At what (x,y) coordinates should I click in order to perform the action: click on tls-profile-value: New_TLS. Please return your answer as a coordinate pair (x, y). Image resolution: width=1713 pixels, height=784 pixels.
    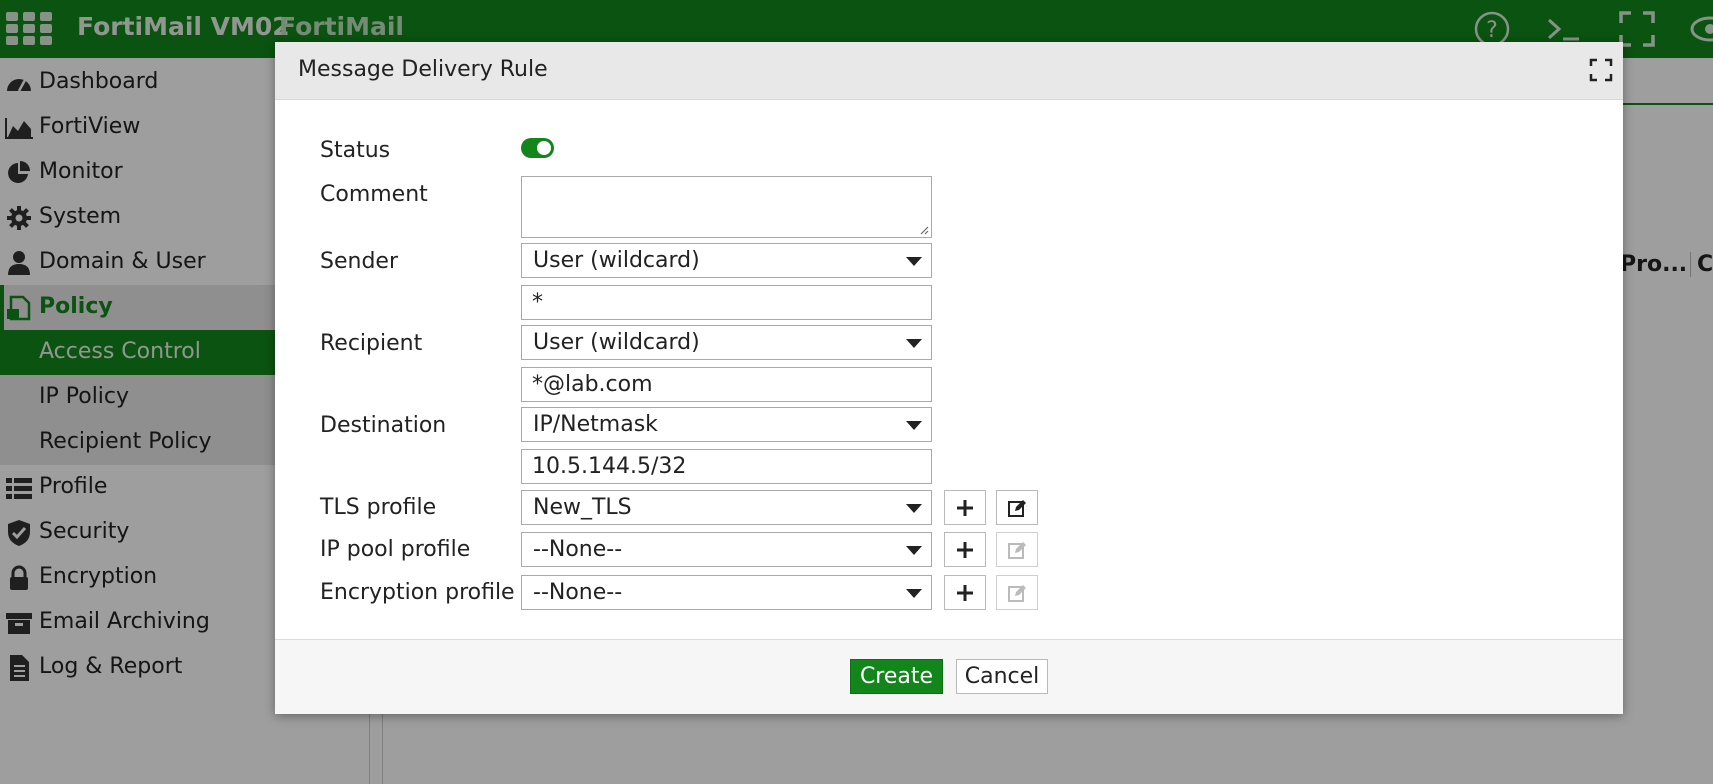
    Looking at the image, I should click on (582, 507).